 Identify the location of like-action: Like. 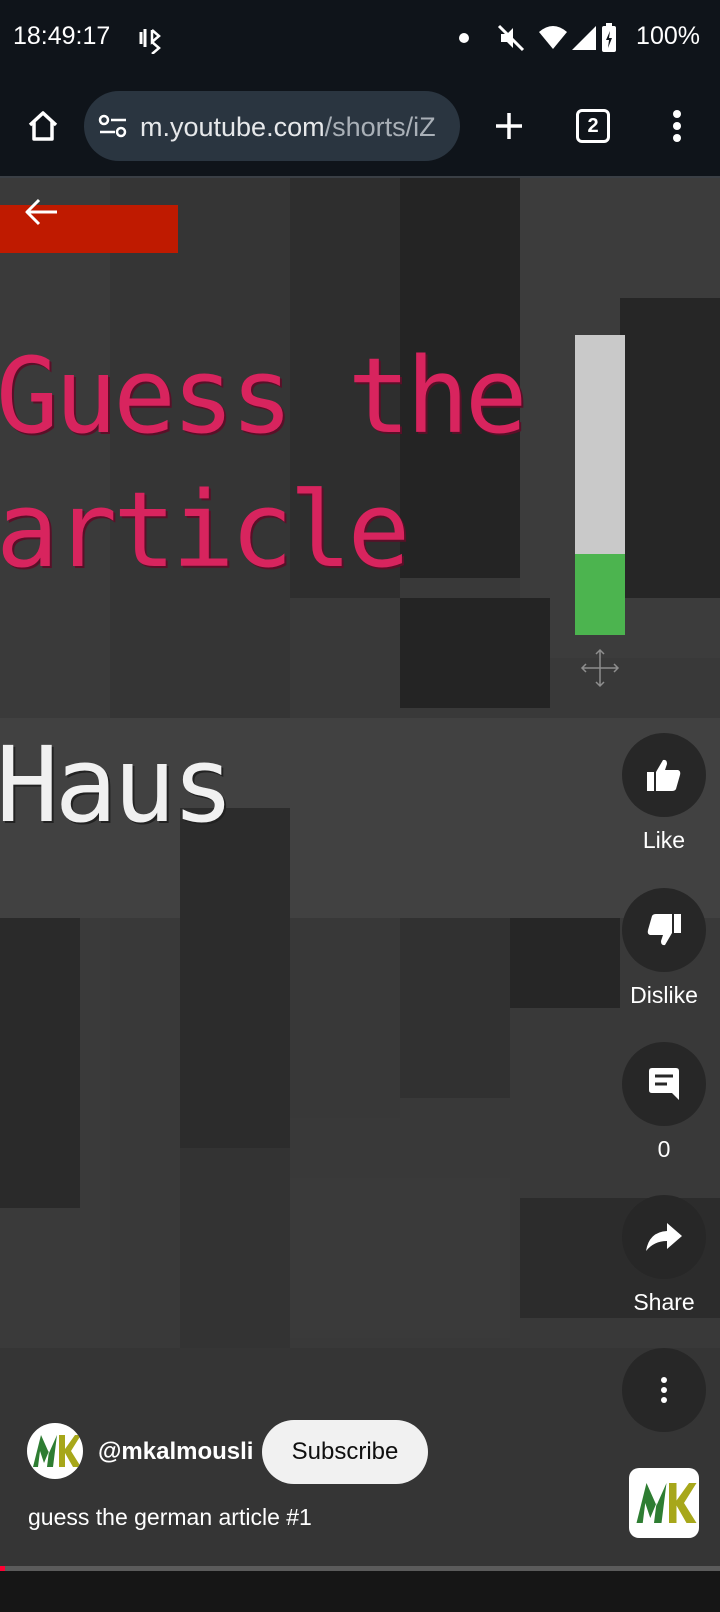
(664, 793).